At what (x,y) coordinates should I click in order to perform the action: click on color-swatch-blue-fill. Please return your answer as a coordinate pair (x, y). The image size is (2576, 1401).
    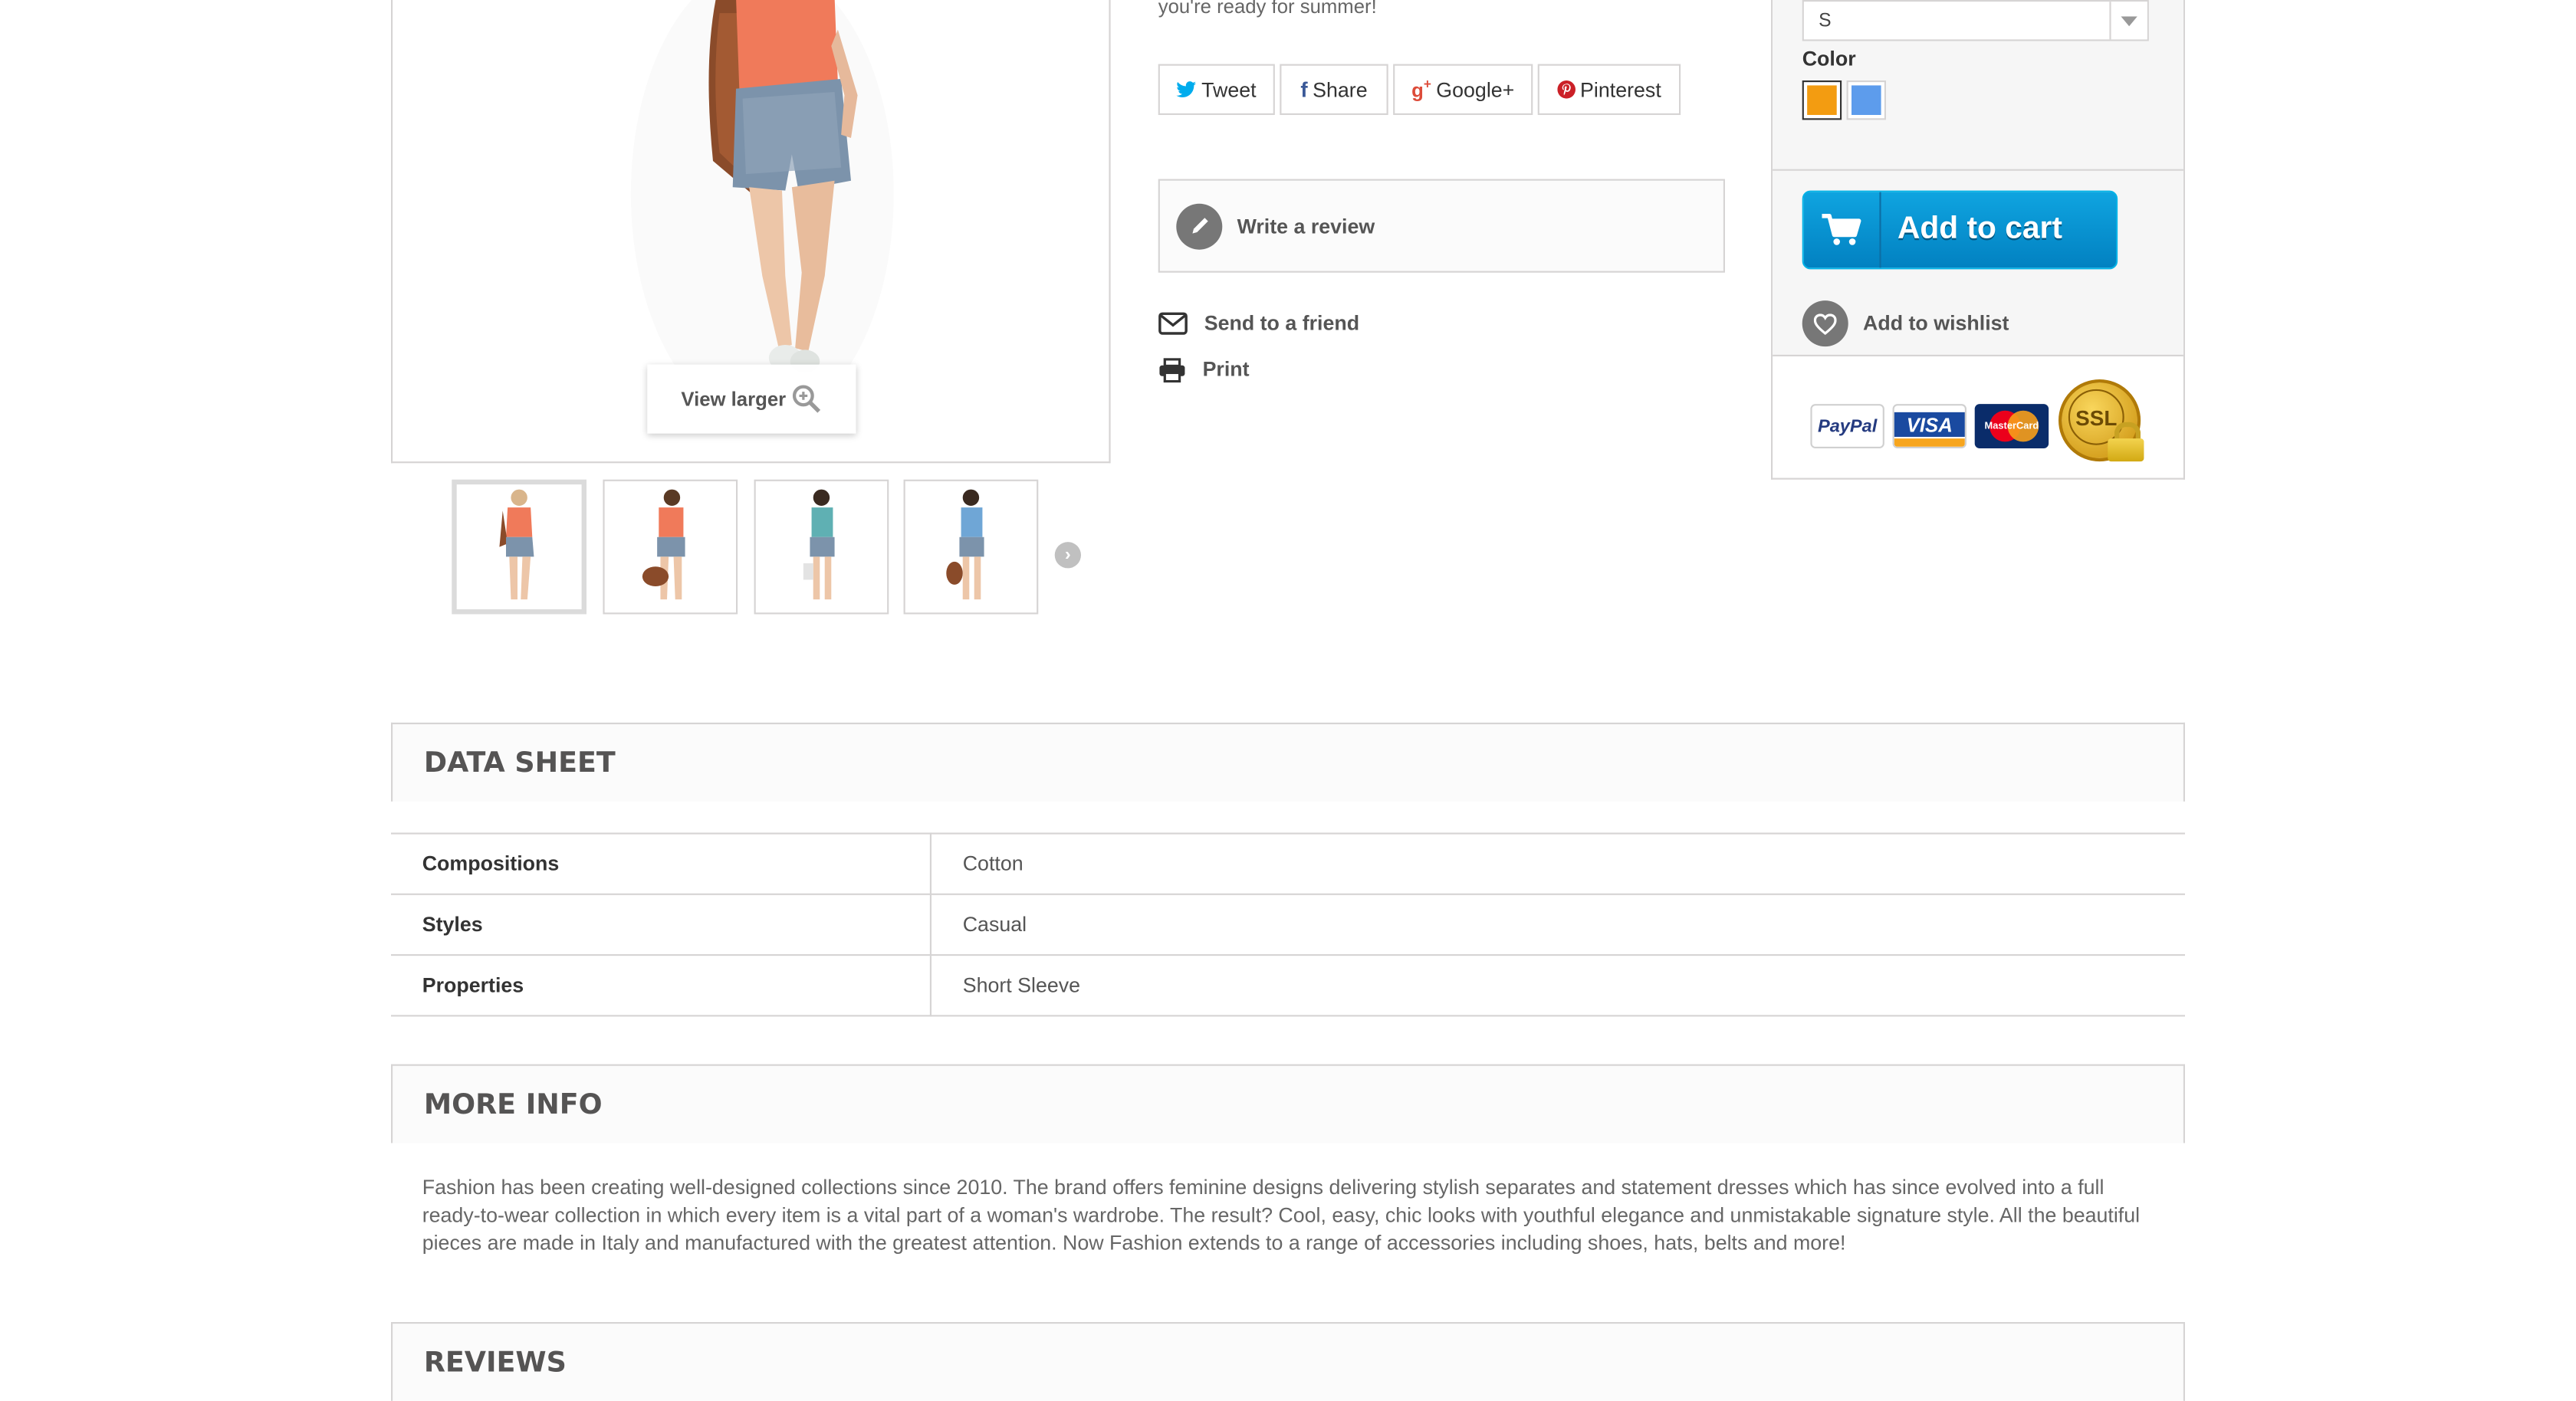
    Looking at the image, I should click on (1867, 100).